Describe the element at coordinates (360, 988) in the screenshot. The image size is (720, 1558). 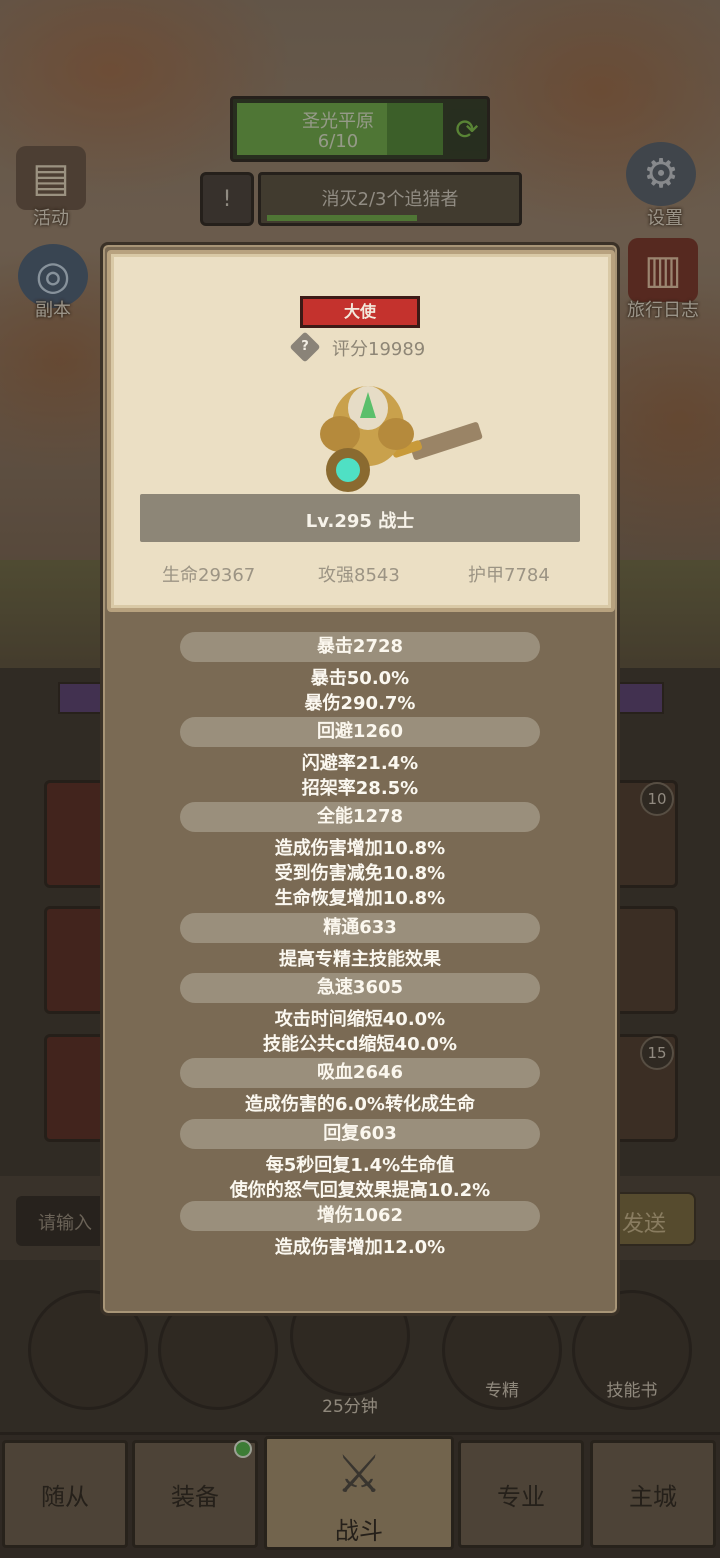
I see `stat-header-haste: 急速3605` at that location.